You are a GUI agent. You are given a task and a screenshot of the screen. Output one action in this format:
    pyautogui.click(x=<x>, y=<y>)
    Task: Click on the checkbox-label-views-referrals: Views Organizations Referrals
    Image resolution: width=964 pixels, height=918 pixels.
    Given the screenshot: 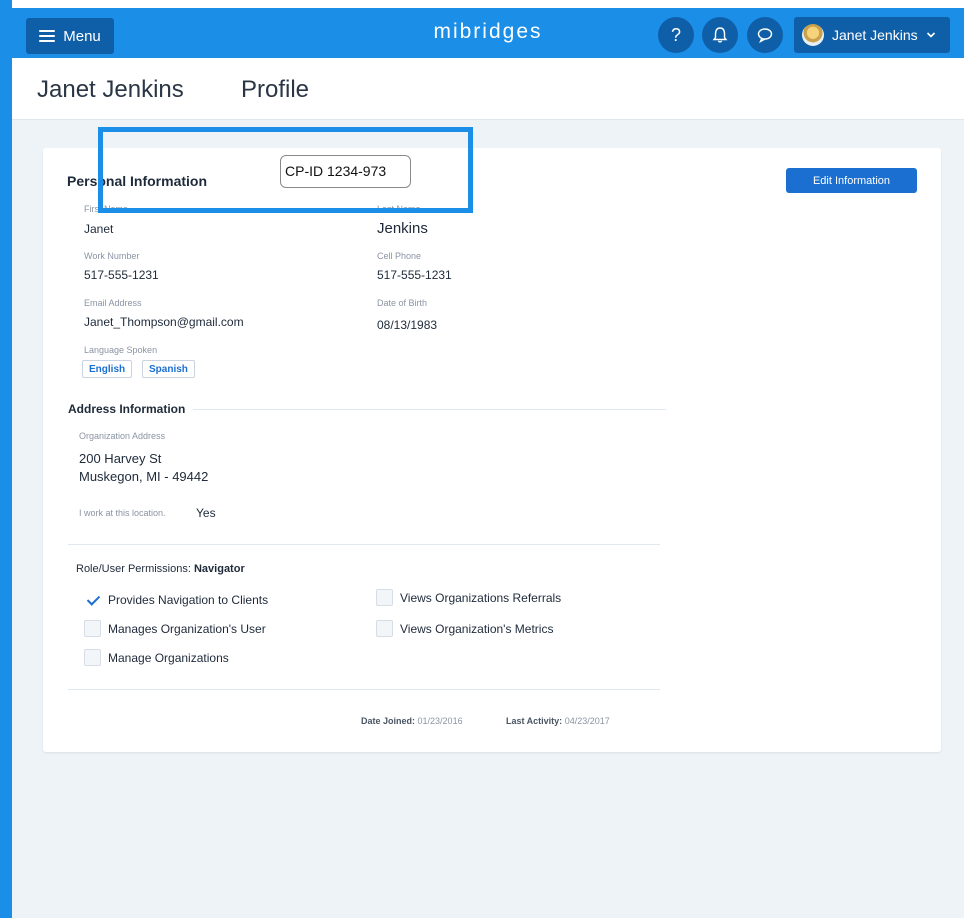 What is the action you would take?
    pyautogui.click(x=481, y=598)
    